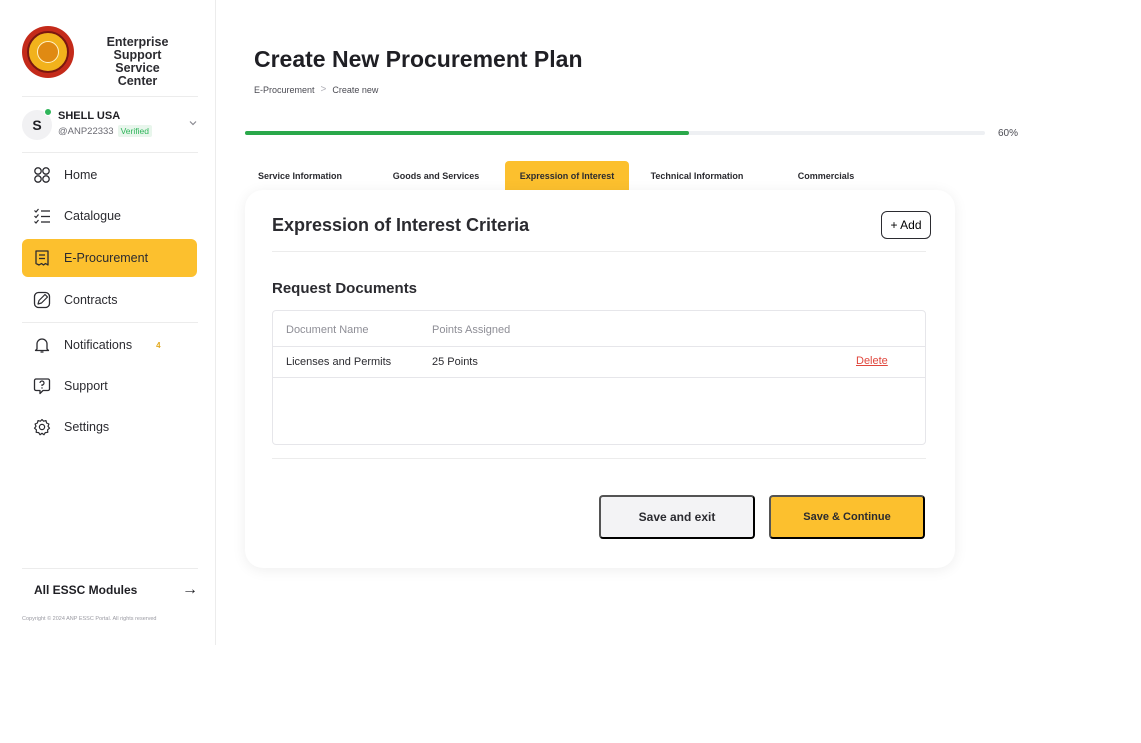 The height and width of the screenshot is (743, 1141). I want to click on sidebar-item-notifications: Notifications 4, so click(109, 345).